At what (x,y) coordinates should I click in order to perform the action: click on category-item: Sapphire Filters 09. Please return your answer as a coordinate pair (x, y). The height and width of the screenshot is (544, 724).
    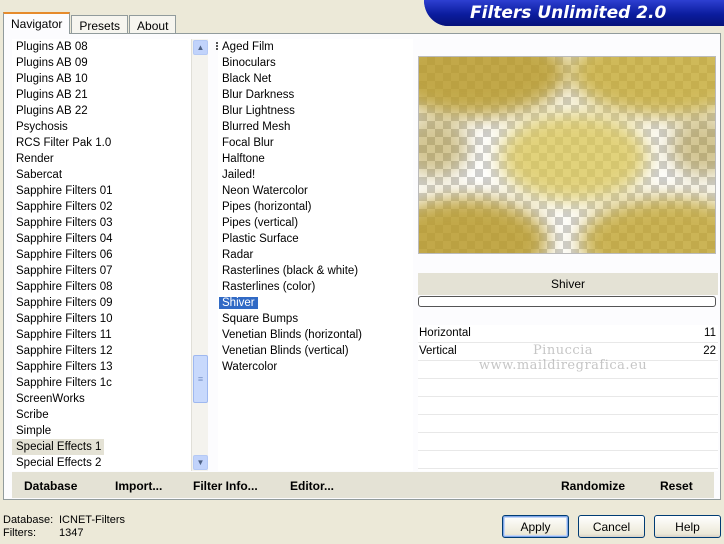
    Looking at the image, I should click on (101, 303).